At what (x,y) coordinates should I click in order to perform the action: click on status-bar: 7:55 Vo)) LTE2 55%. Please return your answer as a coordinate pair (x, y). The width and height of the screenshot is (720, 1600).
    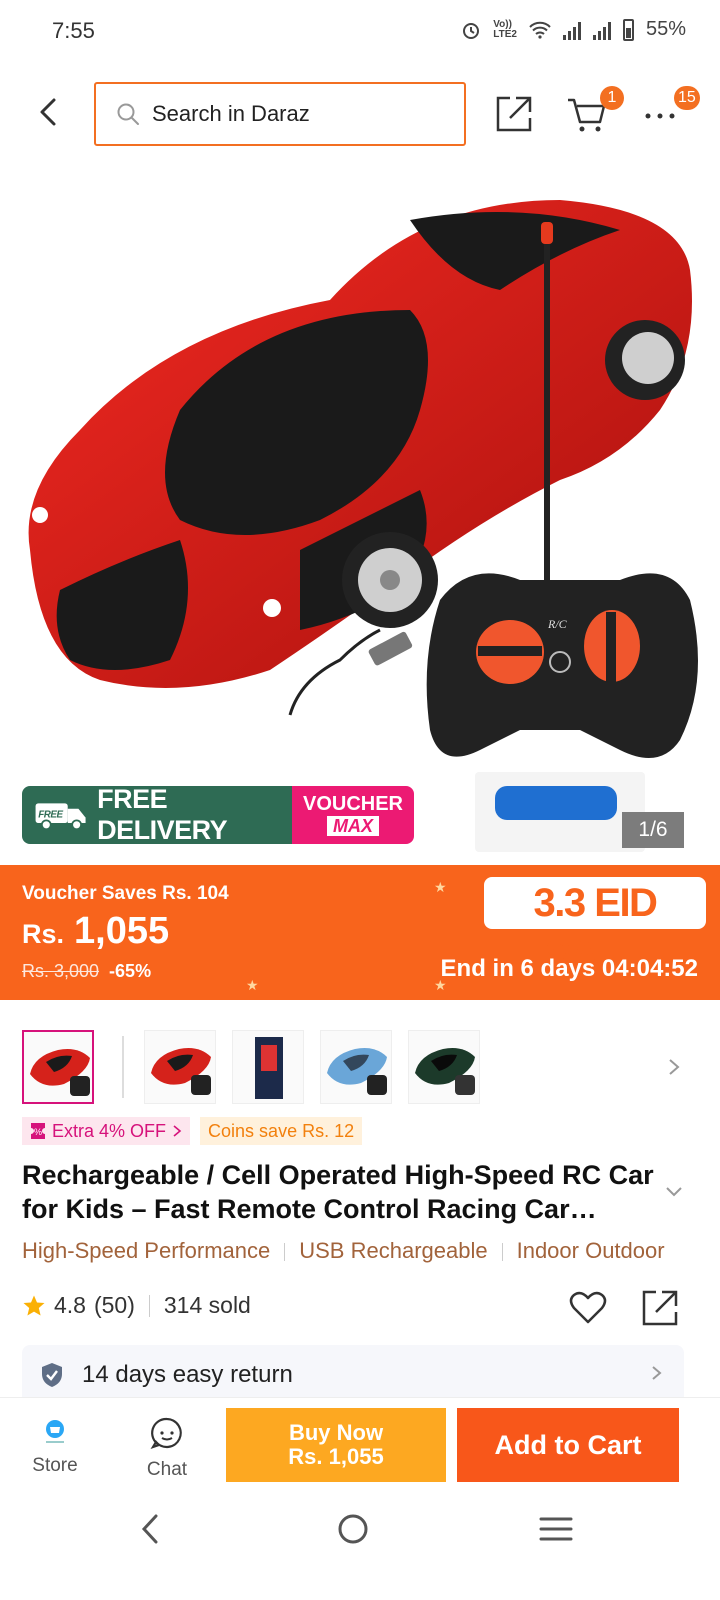
    Looking at the image, I should click on (360, 33).